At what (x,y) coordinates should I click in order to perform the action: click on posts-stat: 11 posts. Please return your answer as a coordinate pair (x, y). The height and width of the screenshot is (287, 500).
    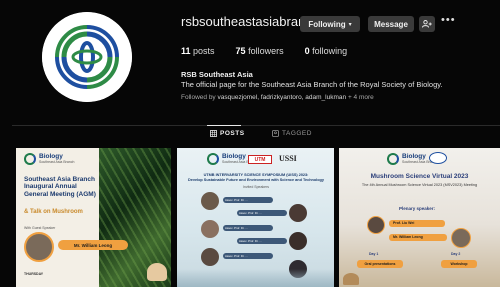
    Looking at the image, I should click on (198, 51).